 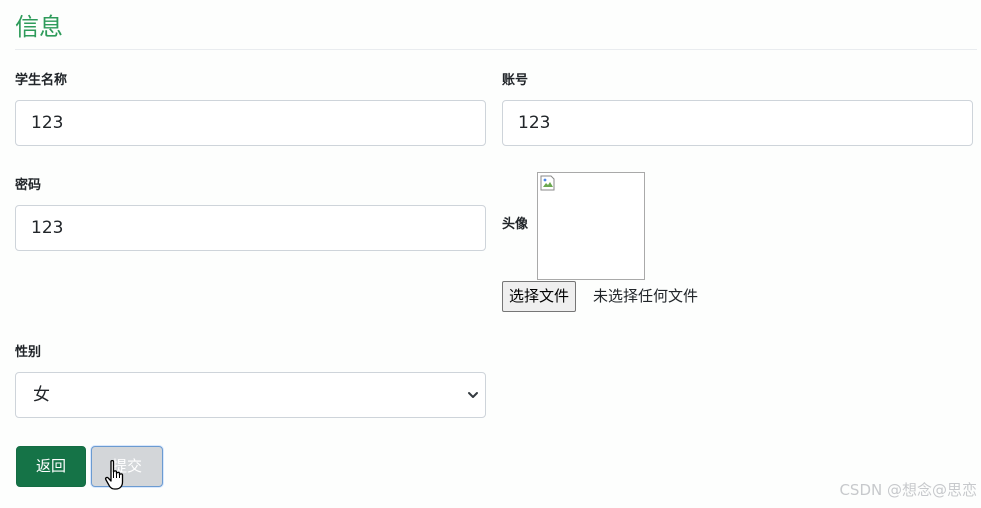 I want to click on hand-pointer-cursor-icon, so click(x=114, y=474).